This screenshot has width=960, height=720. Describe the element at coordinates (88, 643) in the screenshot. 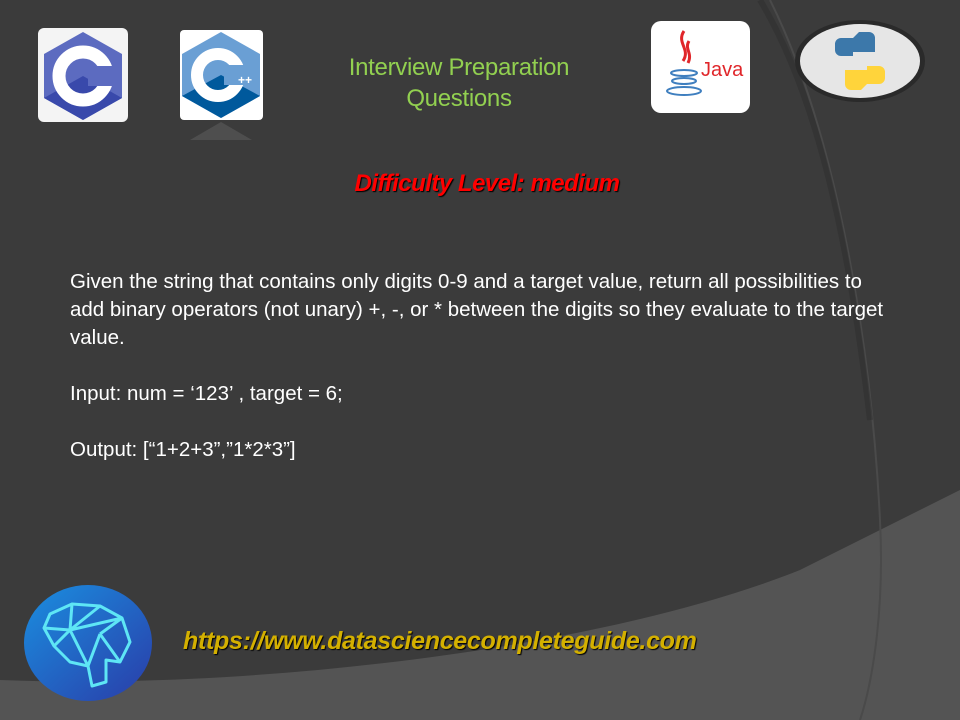

I see `brain-logo-icon` at that location.